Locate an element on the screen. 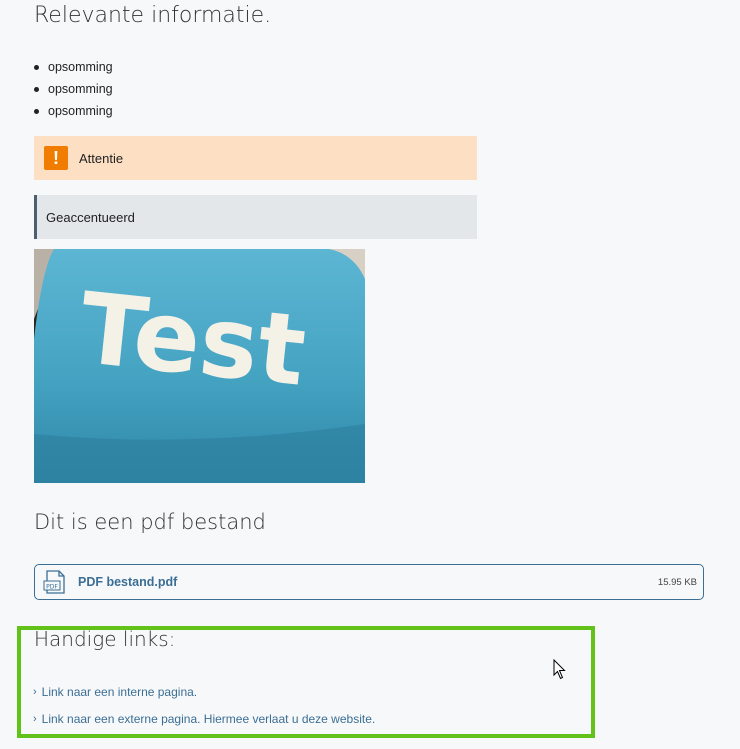 The width and height of the screenshot is (740, 749). pdf-download-link: PDF PDF bestand.pdf 15.95 KB is located at coordinates (369, 582).